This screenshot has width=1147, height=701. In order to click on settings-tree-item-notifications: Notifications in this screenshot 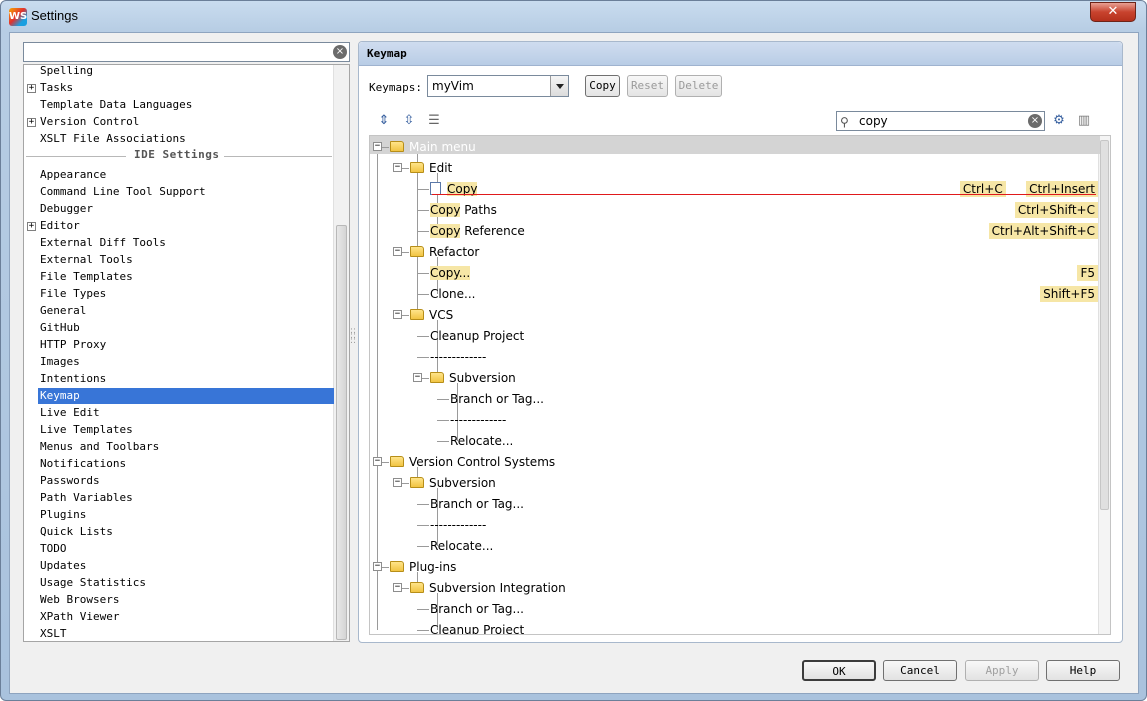, I will do `click(83, 464)`.